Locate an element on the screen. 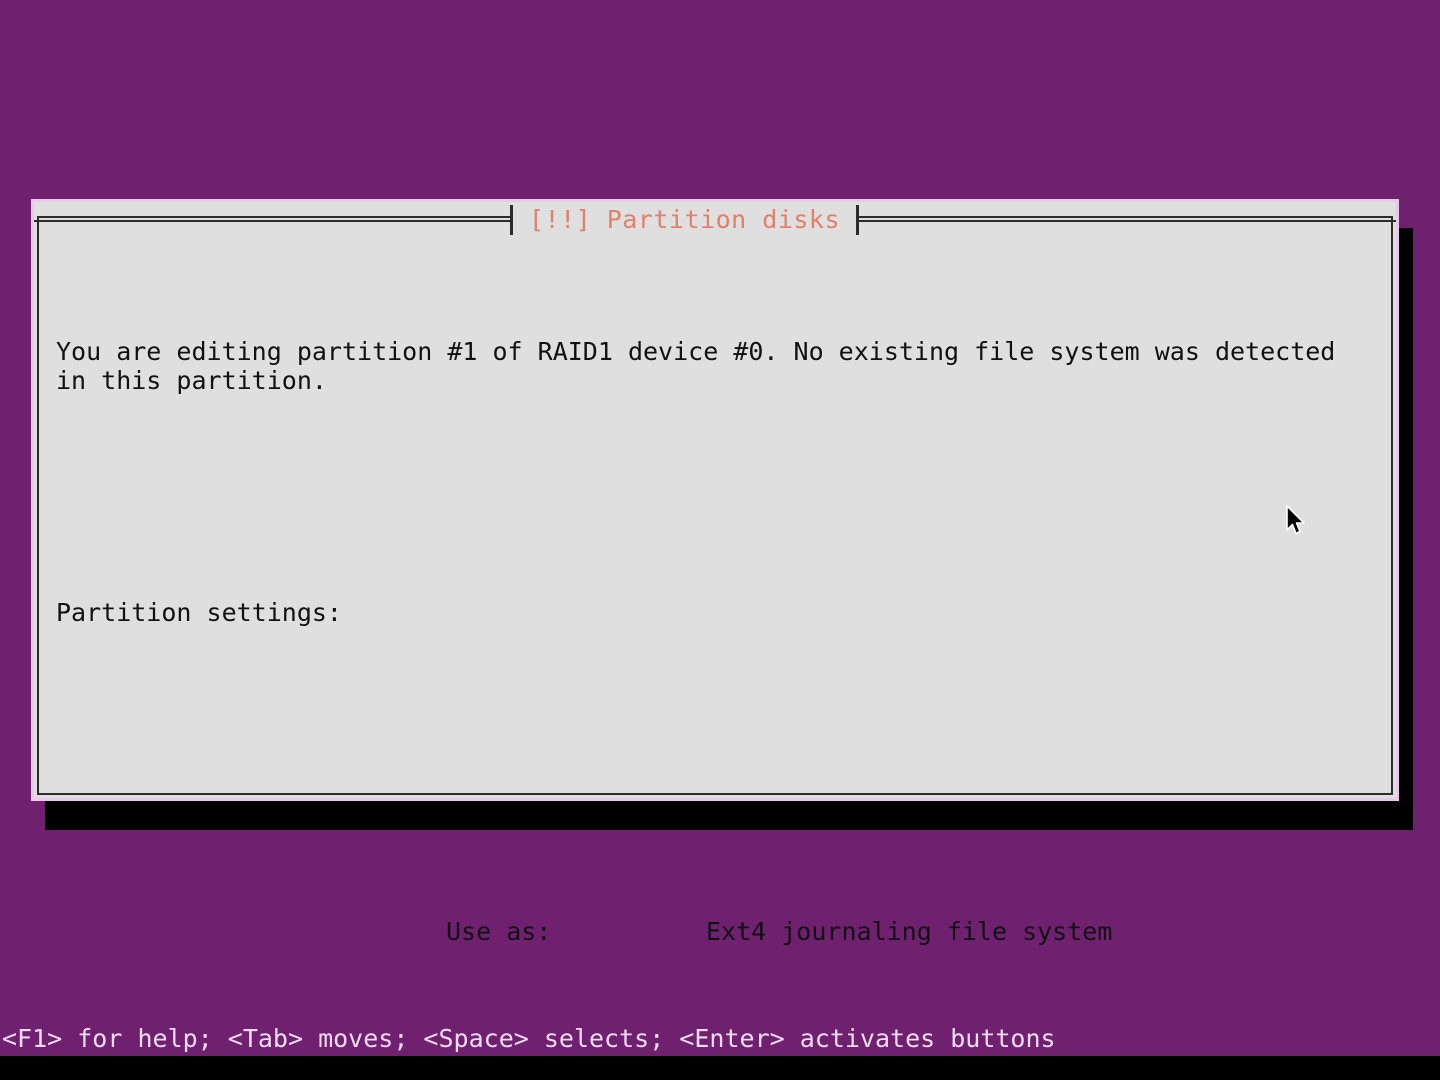 This screenshot has width=1440, height=1080. setting-row-use-as: Use as: Ext4 journaling file system is located at coordinates (779, 931).